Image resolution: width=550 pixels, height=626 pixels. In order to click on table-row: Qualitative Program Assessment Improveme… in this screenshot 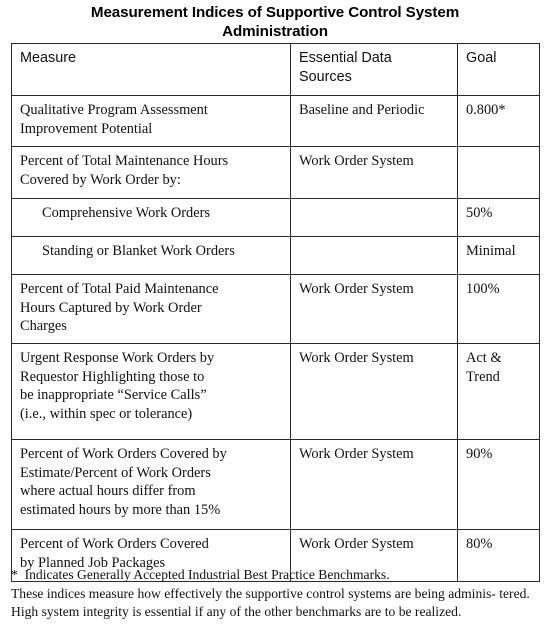, I will do `click(275, 121)`.